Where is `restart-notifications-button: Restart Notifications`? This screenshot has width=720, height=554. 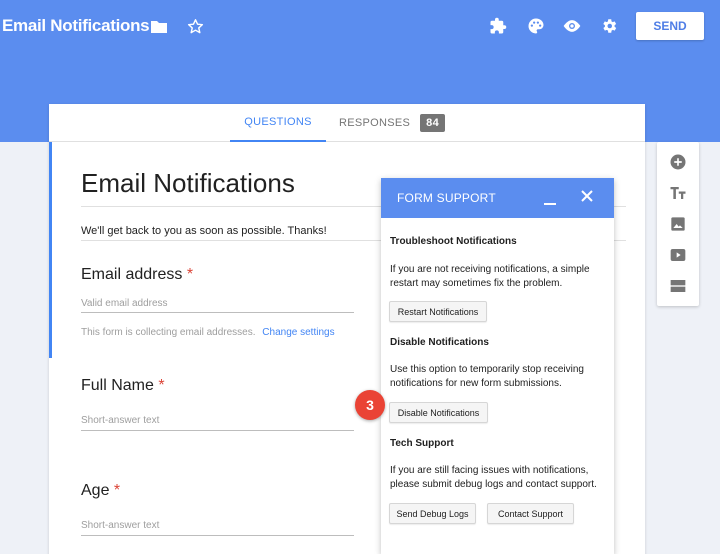
restart-notifications-button: Restart Notifications is located at coordinates (438, 311).